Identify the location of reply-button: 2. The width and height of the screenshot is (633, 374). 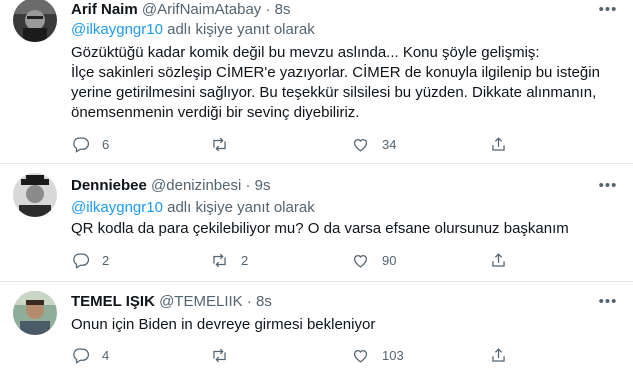
(90, 260).